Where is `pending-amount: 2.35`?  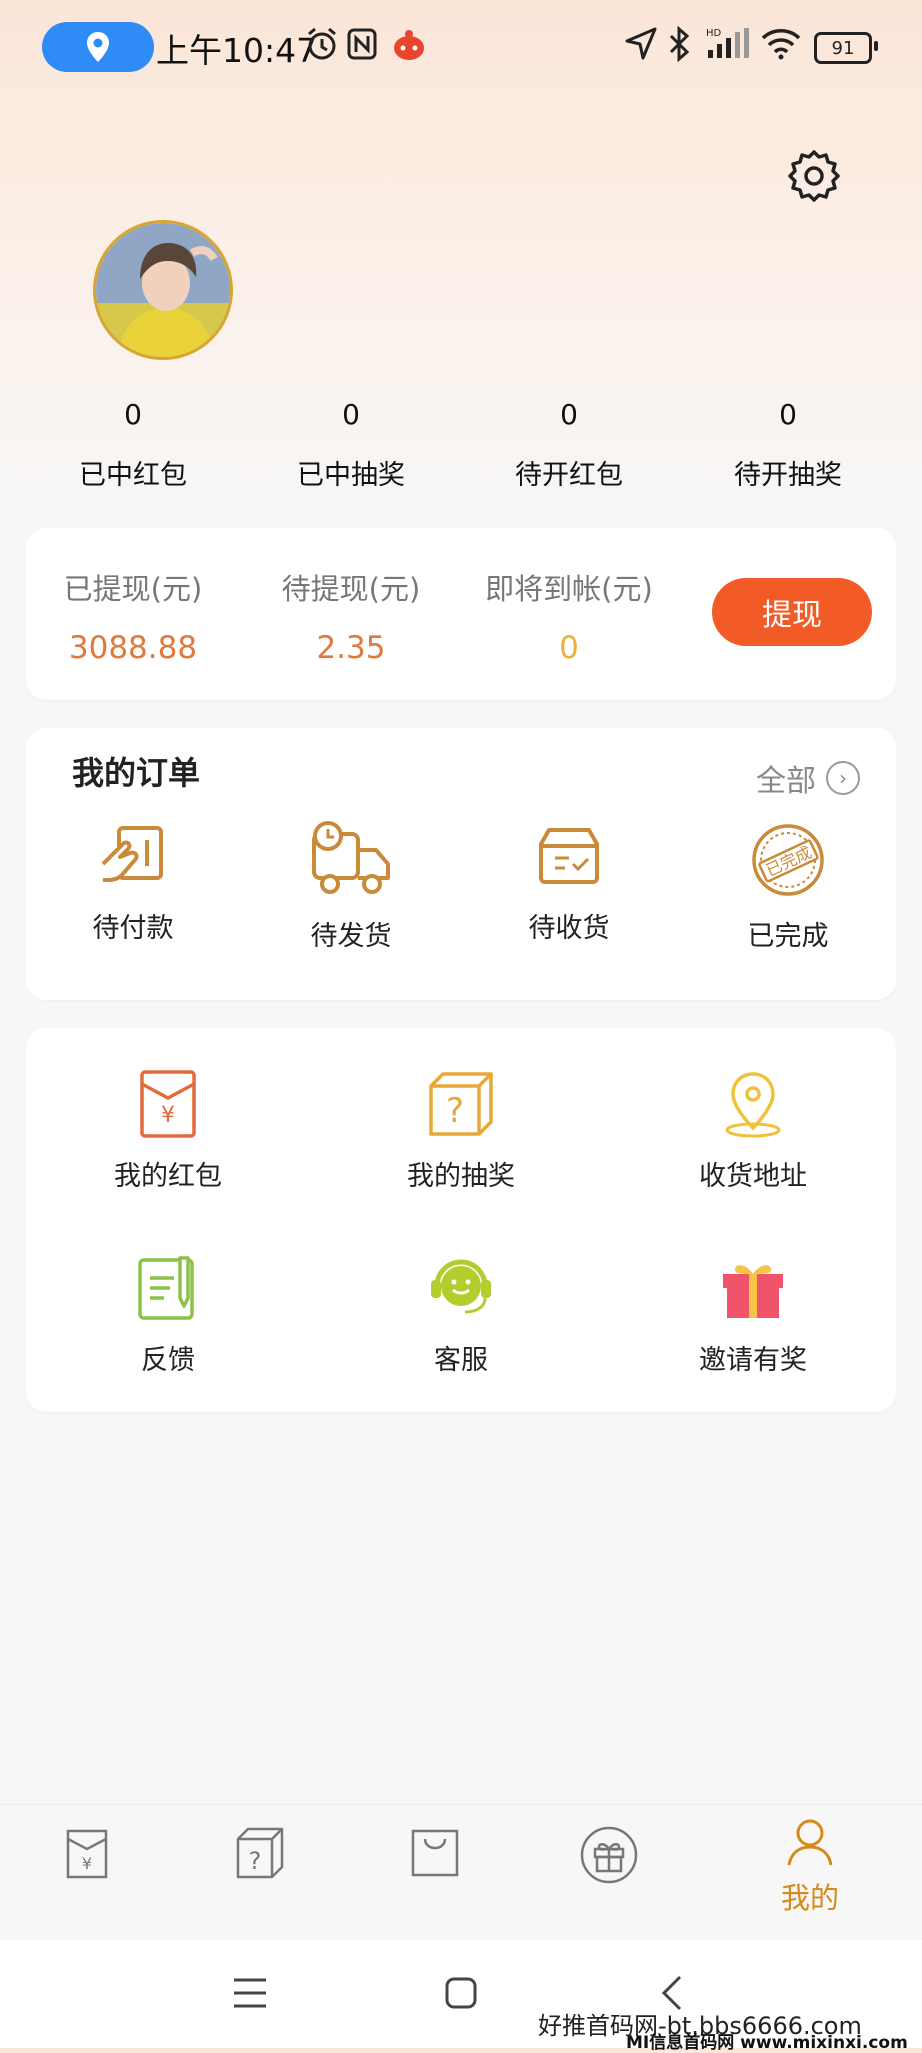 pending-amount: 2.35 is located at coordinates (351, 648).